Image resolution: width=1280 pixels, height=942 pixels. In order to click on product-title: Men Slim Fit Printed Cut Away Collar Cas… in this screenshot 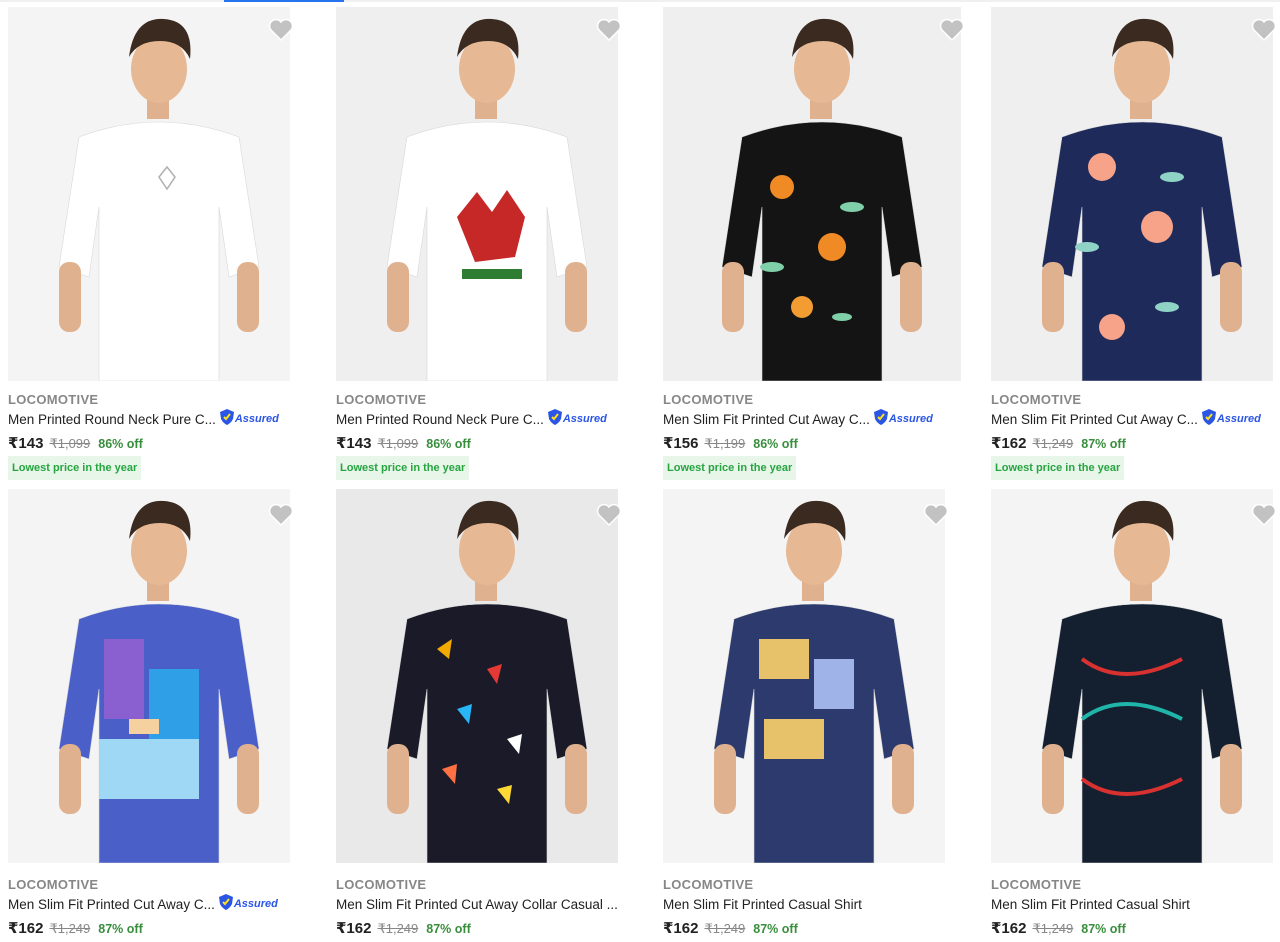, I will do `click(477, 904)`.